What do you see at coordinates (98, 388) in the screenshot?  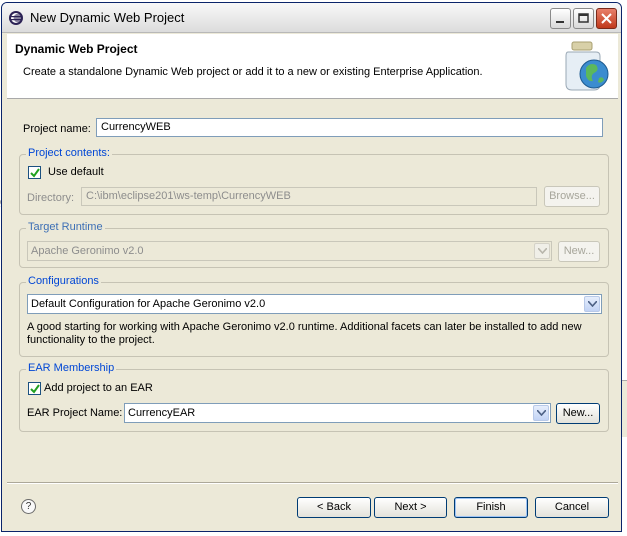 I see `add-to-ear-label: Add project to an EAR` at bounding box center [98, 388].